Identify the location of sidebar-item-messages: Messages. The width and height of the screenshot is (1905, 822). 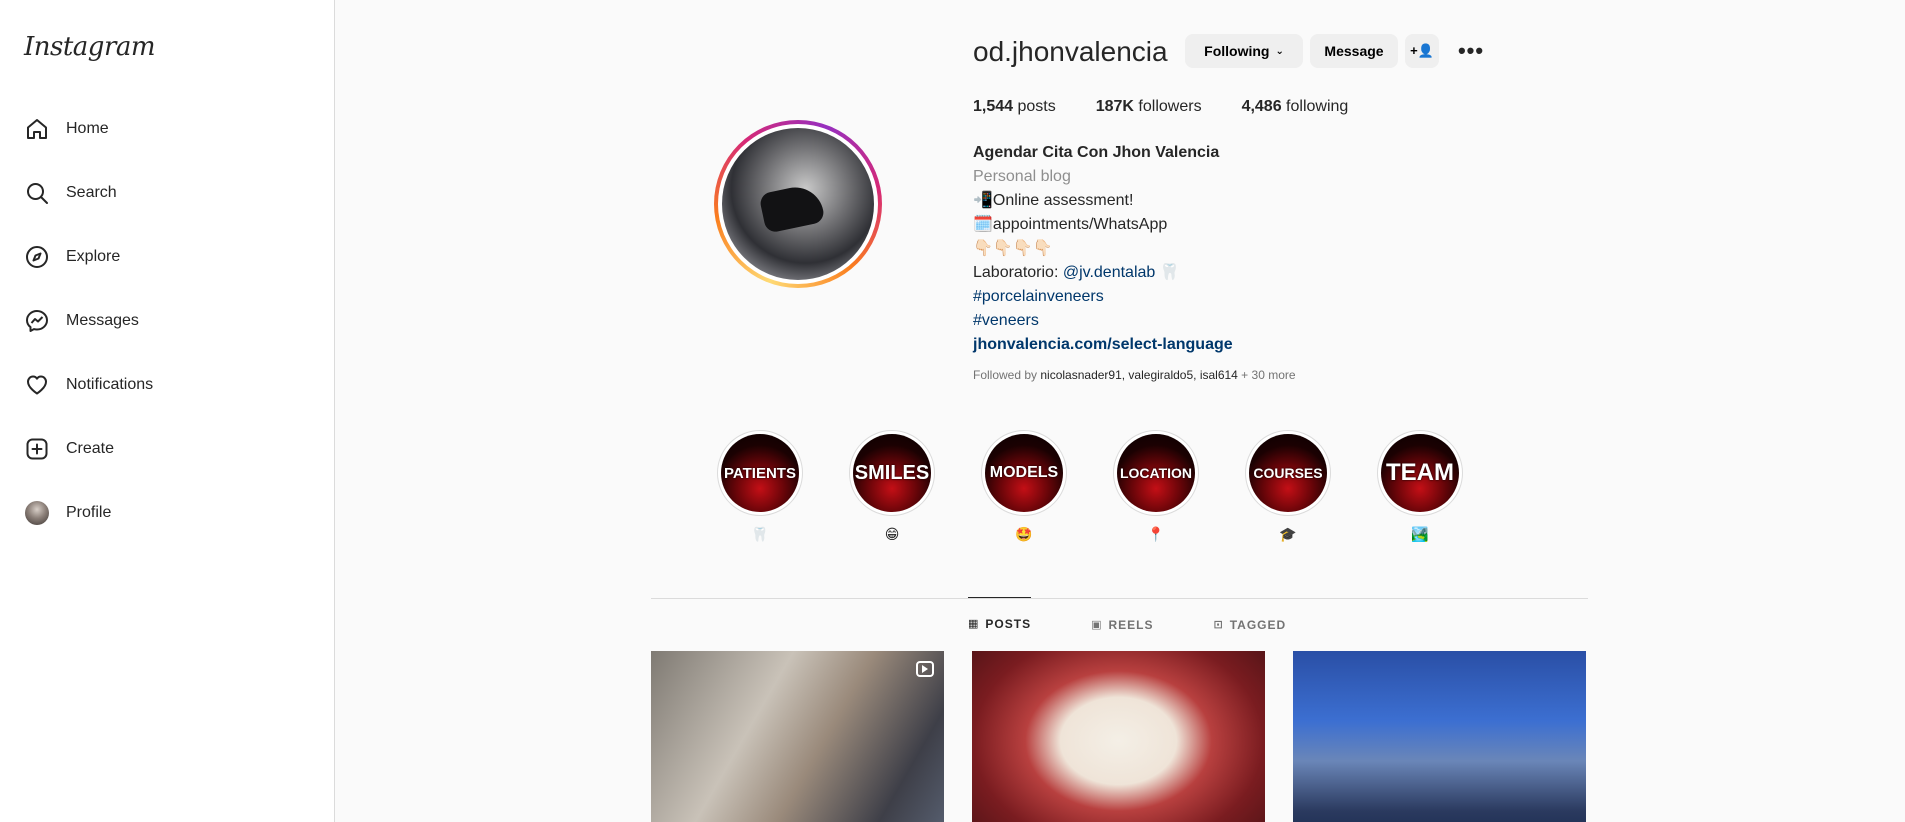
(162, 321).